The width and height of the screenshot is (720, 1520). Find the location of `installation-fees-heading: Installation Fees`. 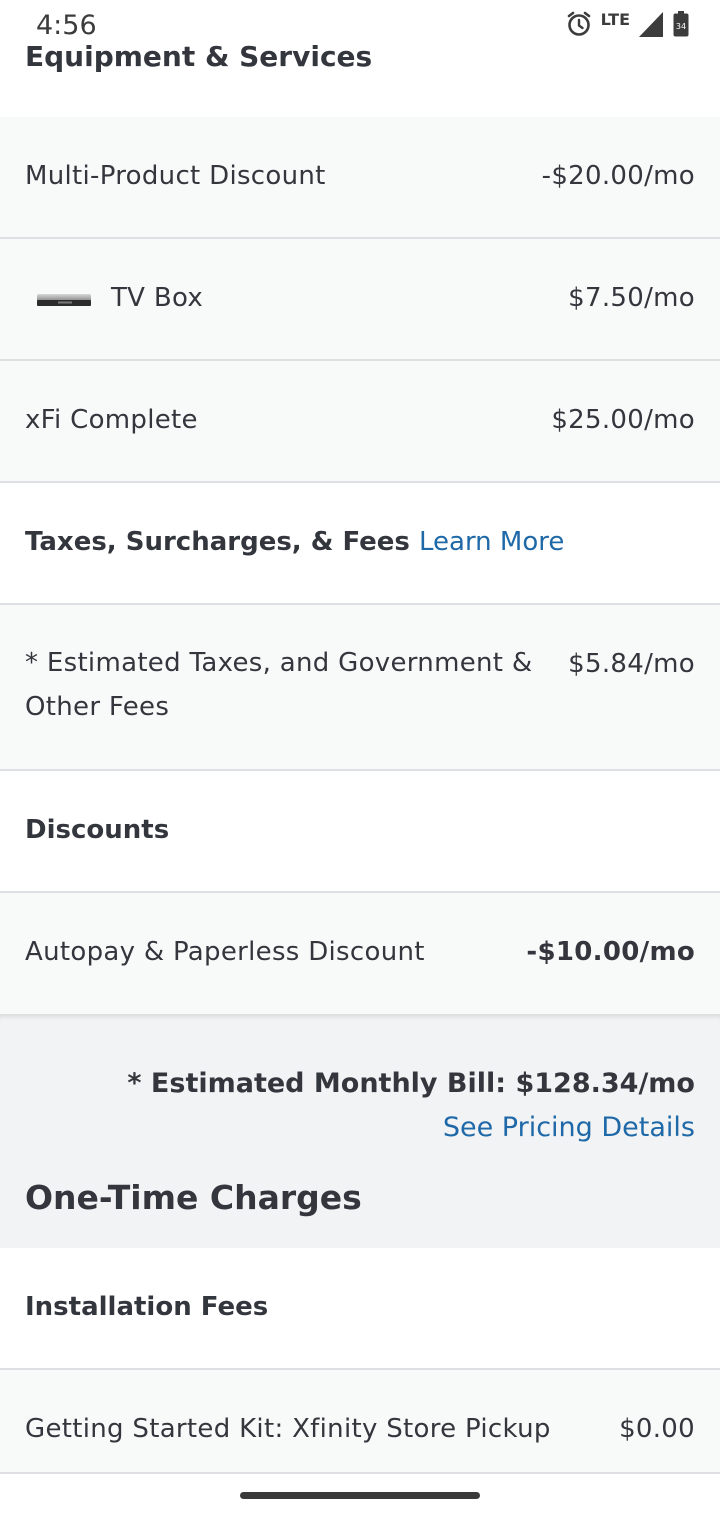

installation-fees-heading: Installation Fees is located at coordinates (147, 1307).